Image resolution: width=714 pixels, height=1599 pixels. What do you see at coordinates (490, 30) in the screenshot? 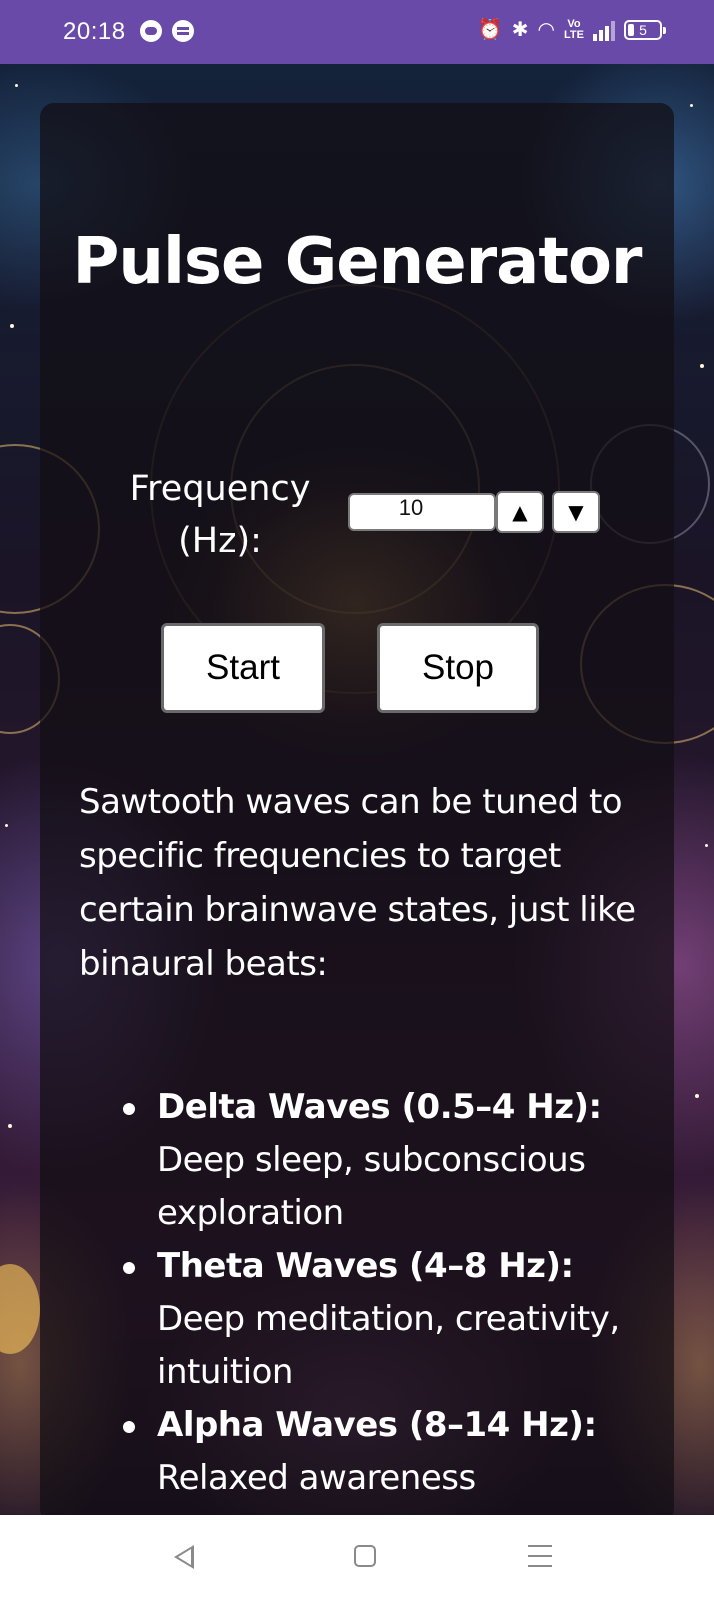
I see `alarm-icon: ⏰` at bounding box center [490, 30].